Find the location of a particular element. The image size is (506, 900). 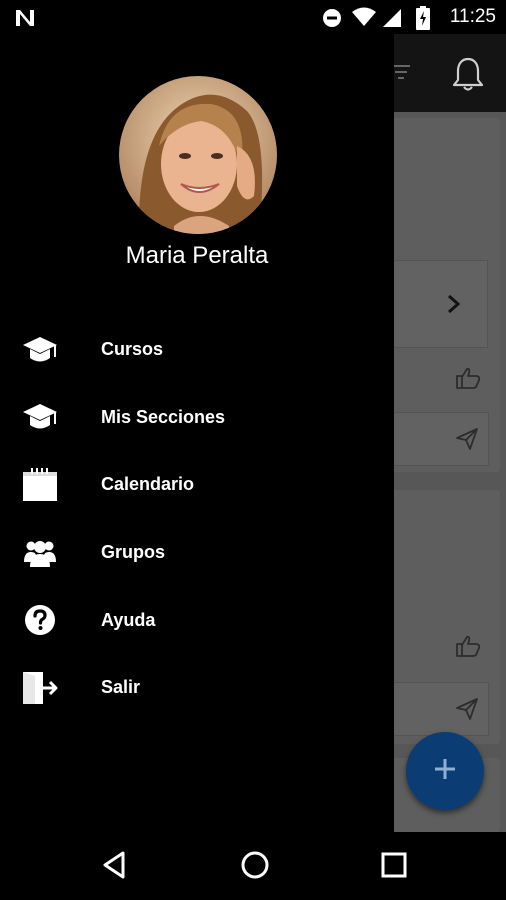

logout-icon is located at coordinates (40, 688).